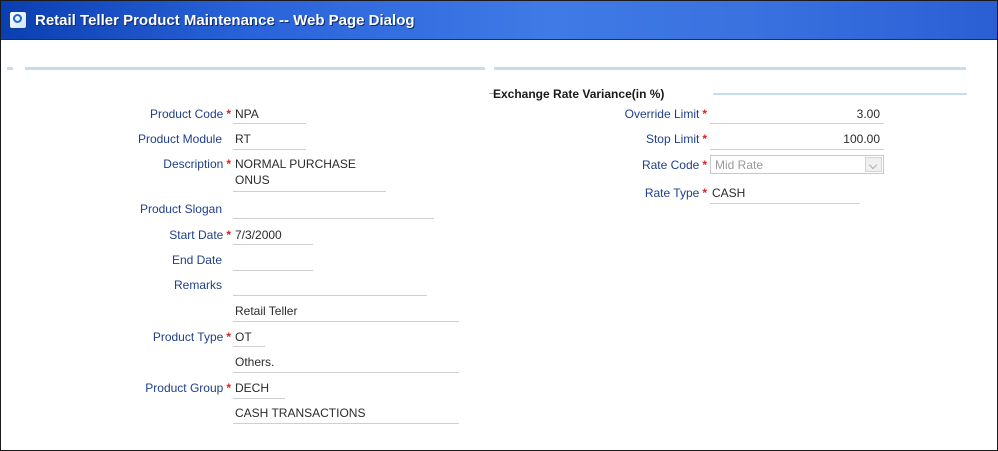 Image resolution: width=998 pixels, height=451 pixels. Describe the element at coordinates (676, 139) in the screenshot. I see `stop-limit-label: Stop Limit *` at that location.